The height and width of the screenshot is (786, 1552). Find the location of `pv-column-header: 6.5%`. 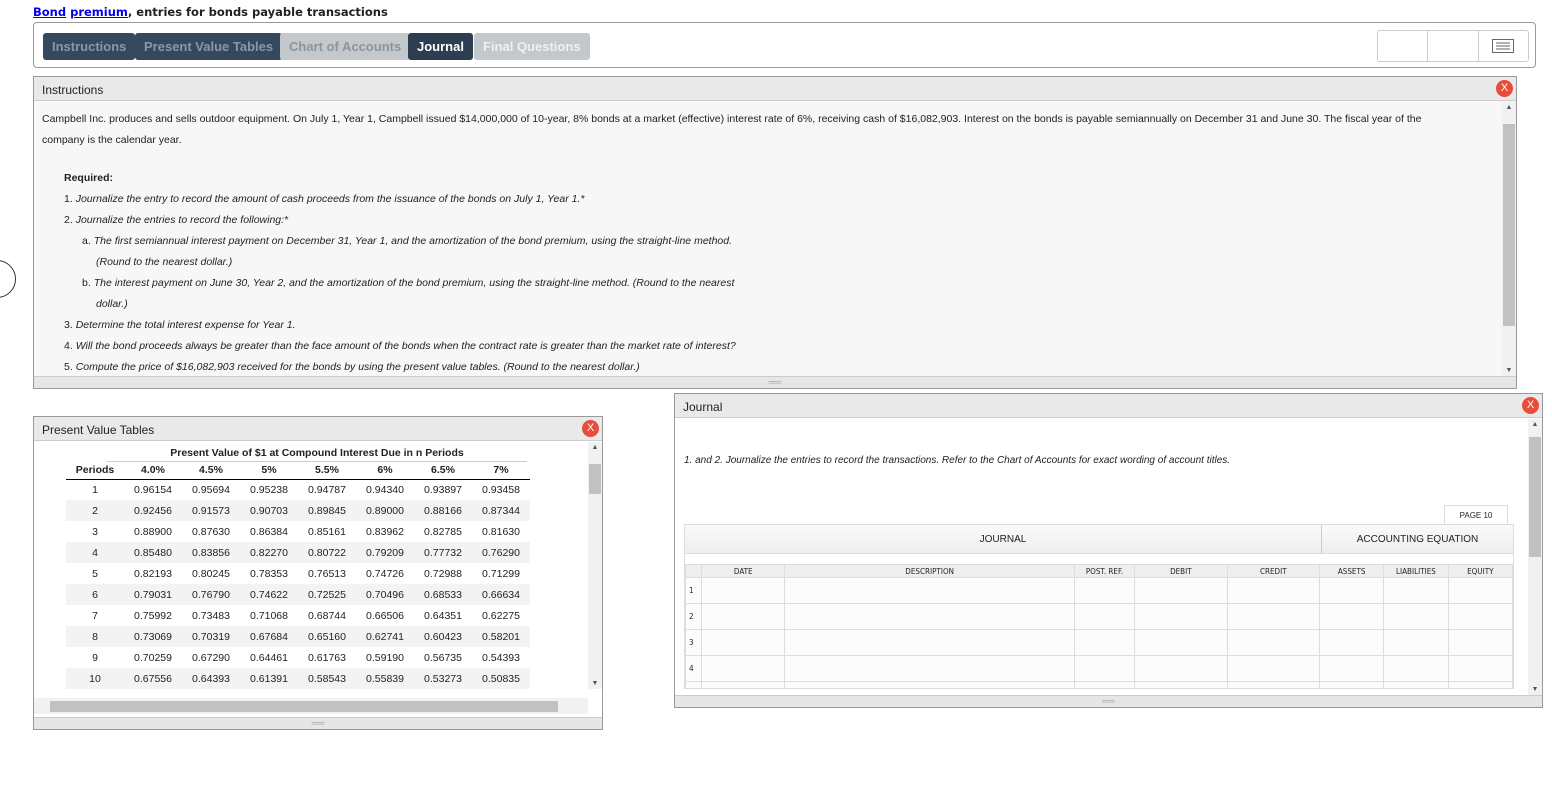

pv-column-header: 6.5% is located at coordinates (443, 471).